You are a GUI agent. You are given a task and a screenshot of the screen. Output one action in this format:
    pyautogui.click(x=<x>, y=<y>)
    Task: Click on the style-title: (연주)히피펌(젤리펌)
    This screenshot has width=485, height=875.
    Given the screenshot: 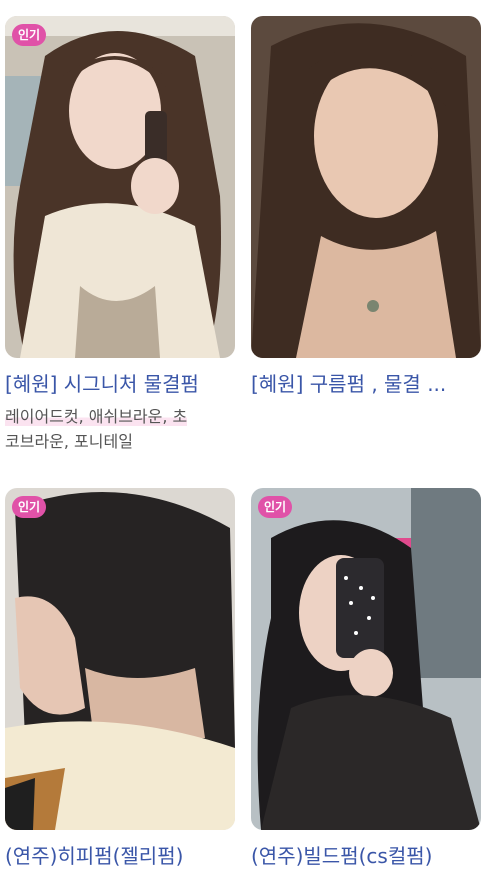 What is the action you would take?
    pyautogui.click(x=119, y=856)
    